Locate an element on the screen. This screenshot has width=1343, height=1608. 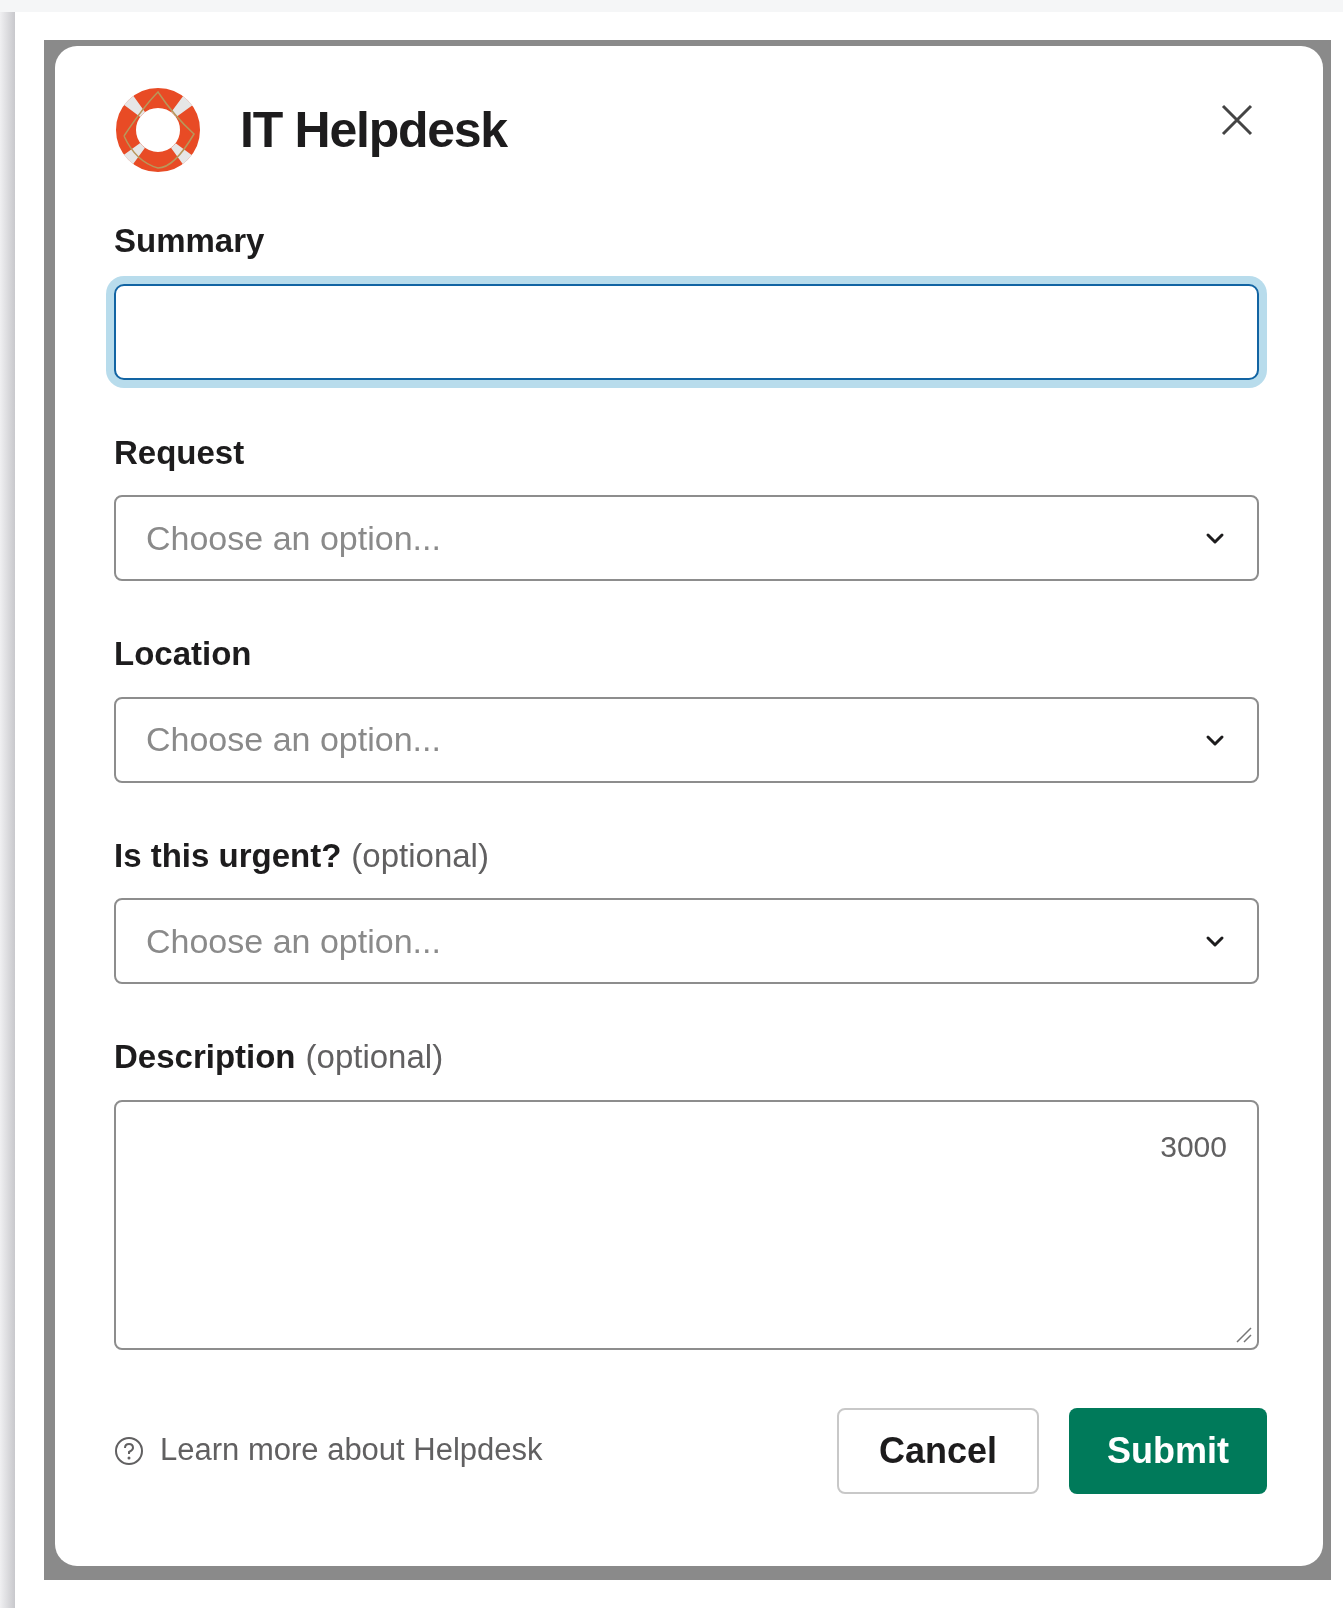
modal-title: IT Helpdesk is located at coordinates (373, 130).